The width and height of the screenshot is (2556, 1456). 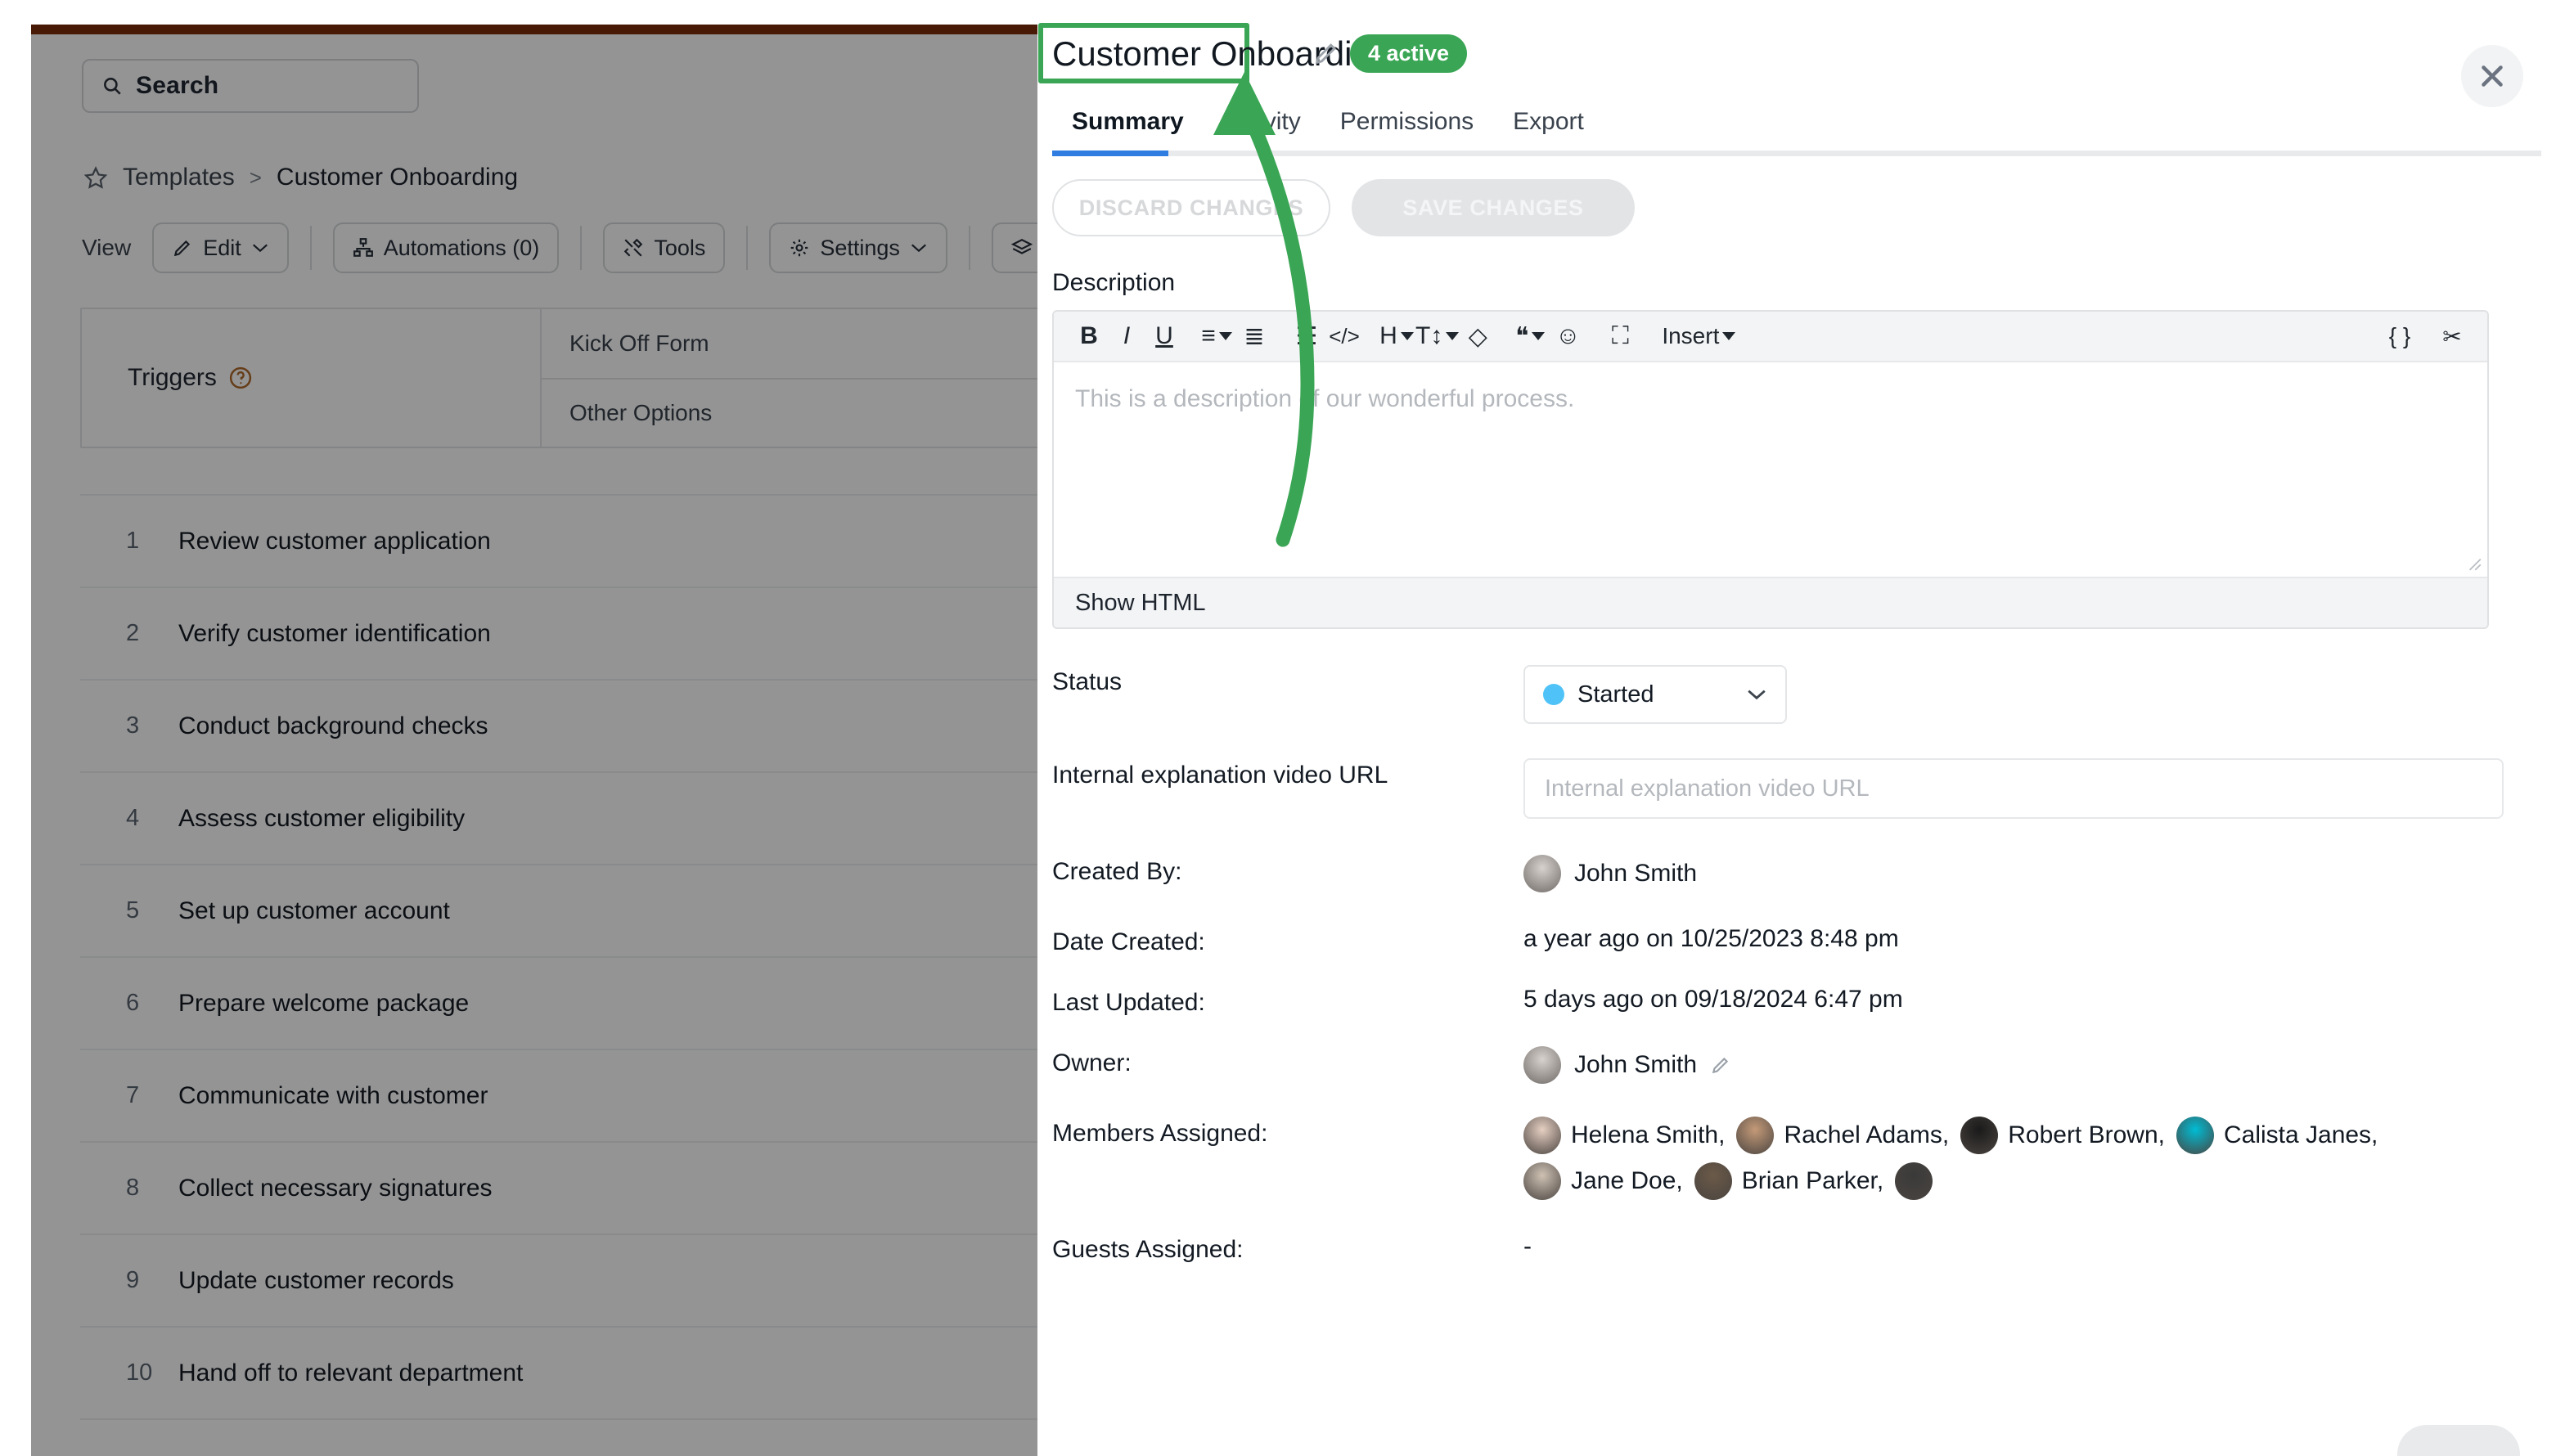 I want to click on video-url-label: Internal explanation video URL, so click(x=1220, y=776).